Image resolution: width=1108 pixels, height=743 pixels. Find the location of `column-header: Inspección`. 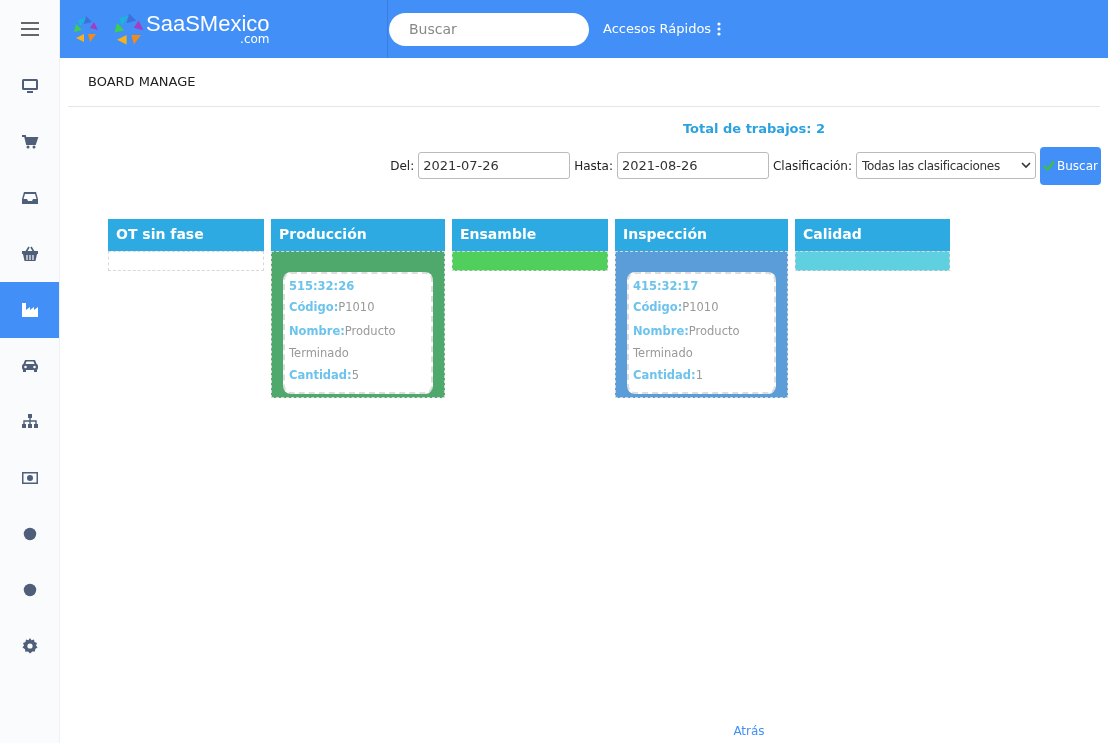

column-header: Inspección is located at coordinates (701, 234).